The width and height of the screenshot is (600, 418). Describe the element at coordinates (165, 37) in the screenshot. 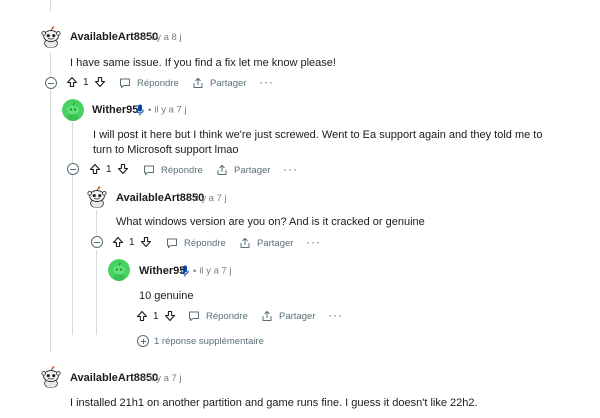

I see `comment-age-text: il y a 8 j` at that location.